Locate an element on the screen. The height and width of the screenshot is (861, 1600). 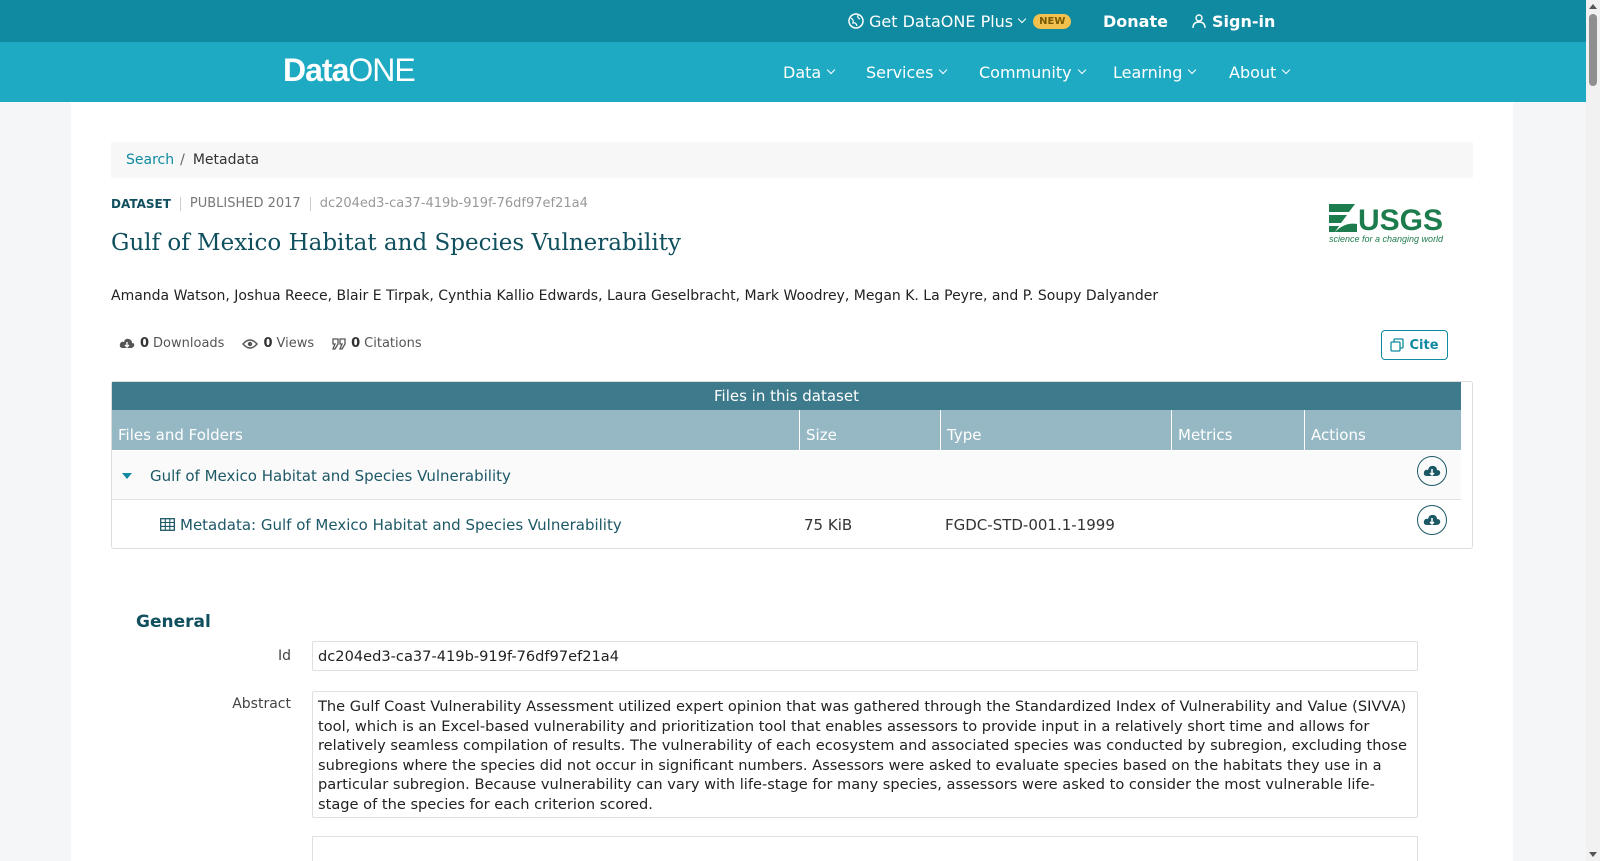
abstract-label: Abstract is located at coordinates (261, 704).